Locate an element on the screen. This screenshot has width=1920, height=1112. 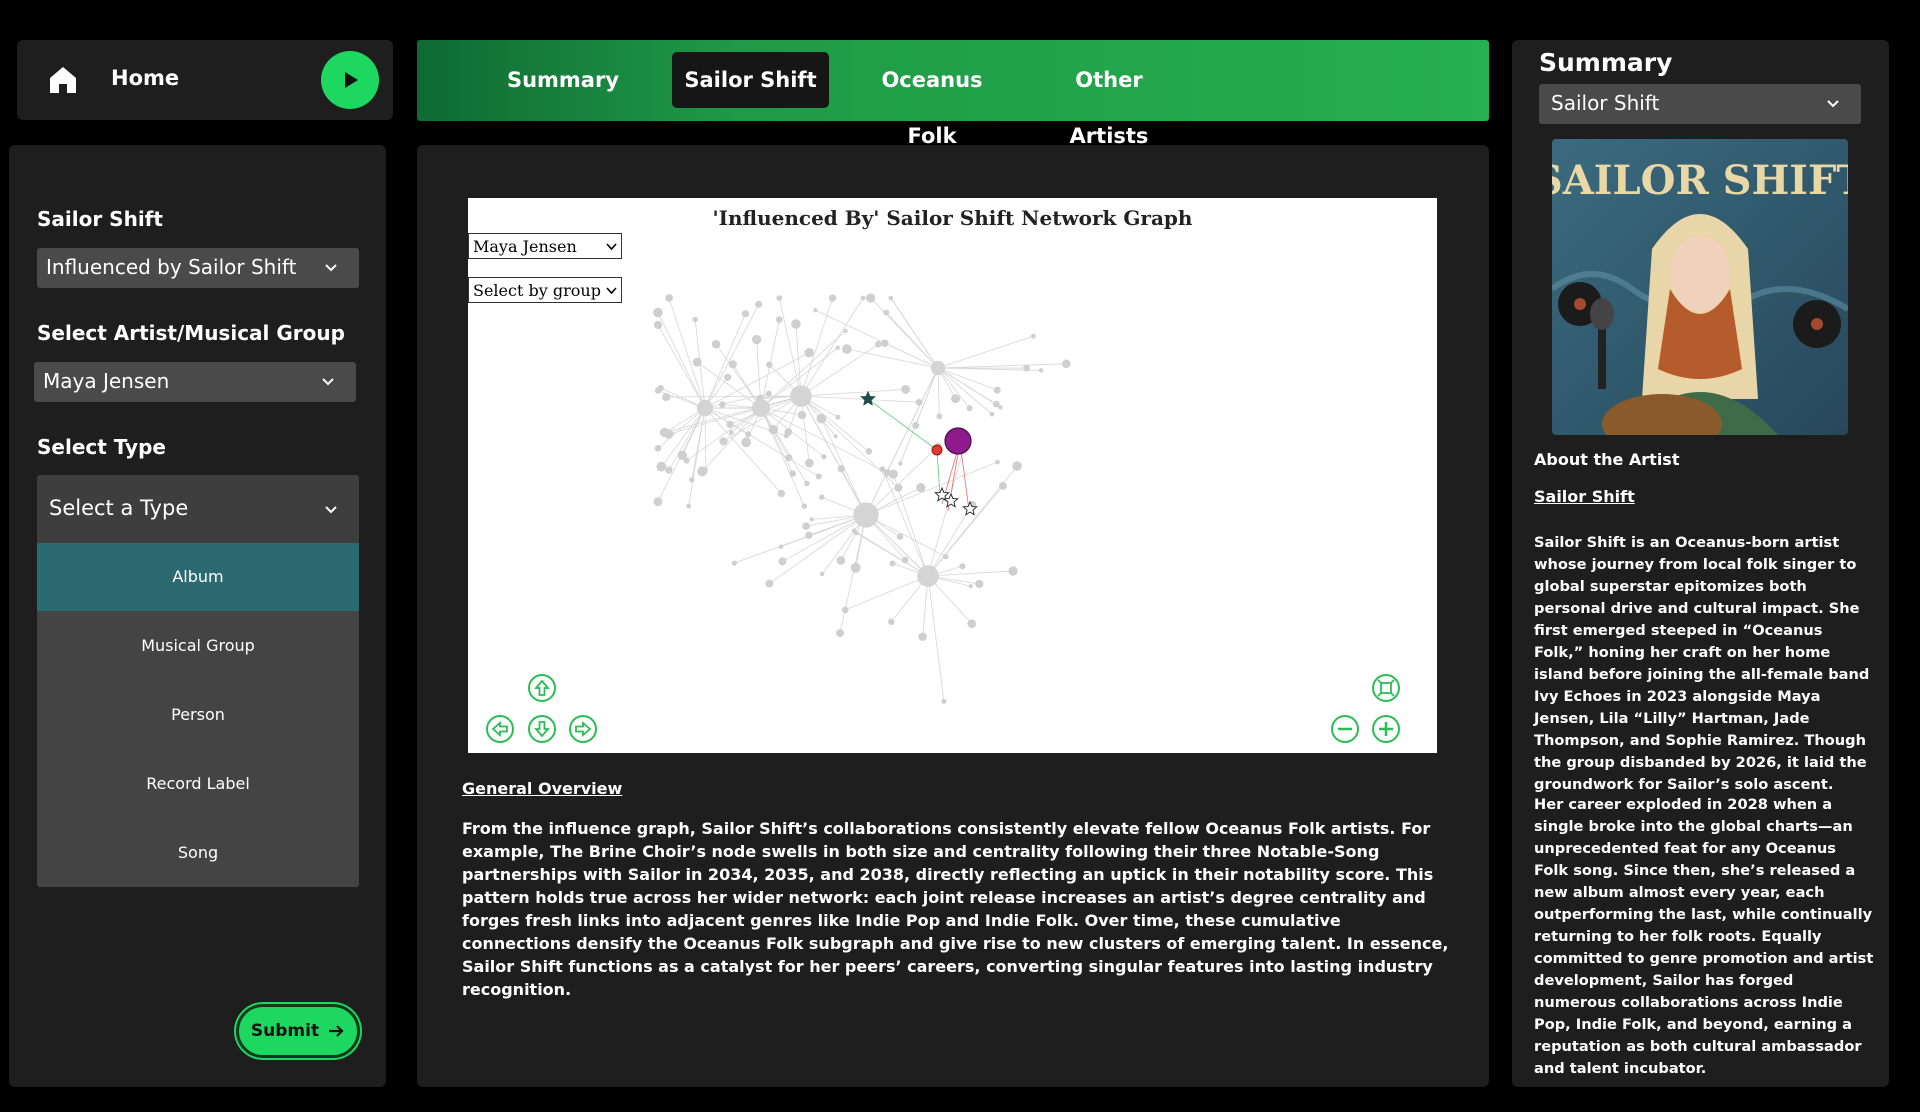
group-select: Select by group is located at coordinates (545, 290).